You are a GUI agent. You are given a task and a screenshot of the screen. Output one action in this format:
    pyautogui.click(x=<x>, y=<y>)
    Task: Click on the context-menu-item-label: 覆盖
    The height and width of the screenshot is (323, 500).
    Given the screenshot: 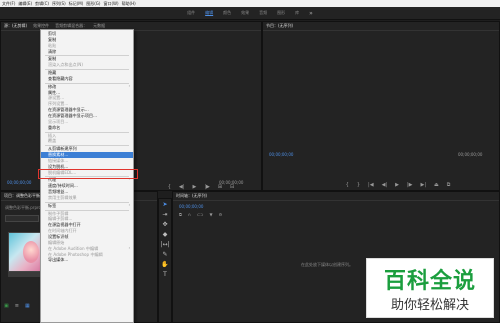 What is the action you would take?
    pyautogui.click(x=52, y=141)
    